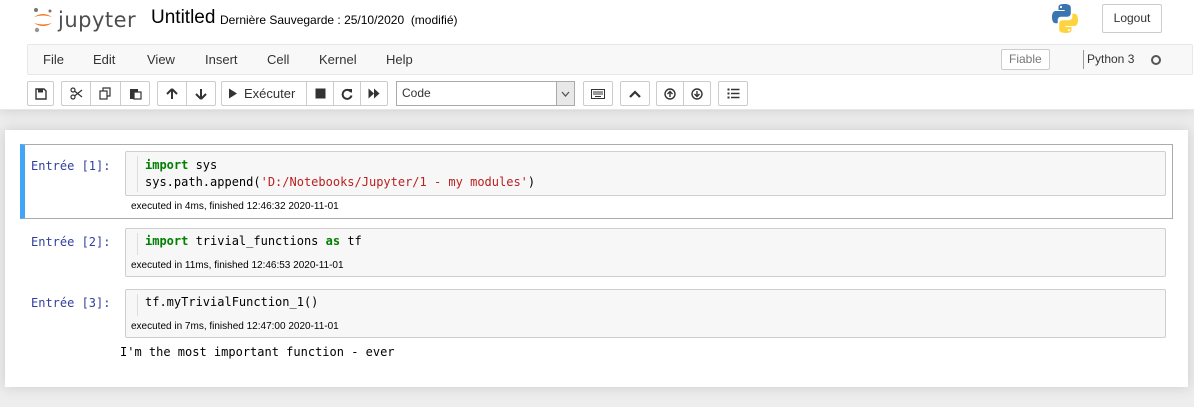 The width and height of the screenshot is (1194, 407). I want to click on logo-text: jupyter, so click(97, 20).